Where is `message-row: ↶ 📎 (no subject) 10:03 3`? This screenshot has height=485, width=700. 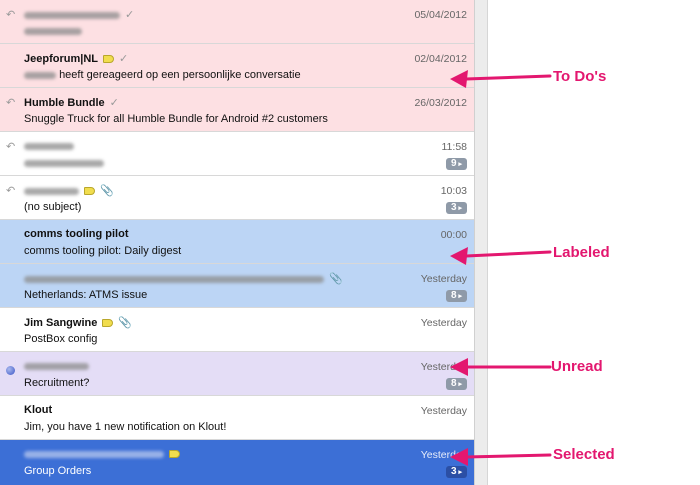
message-row: ↶ 📎 (no subject) 10:03 3 is located at coordinates (237, 198).